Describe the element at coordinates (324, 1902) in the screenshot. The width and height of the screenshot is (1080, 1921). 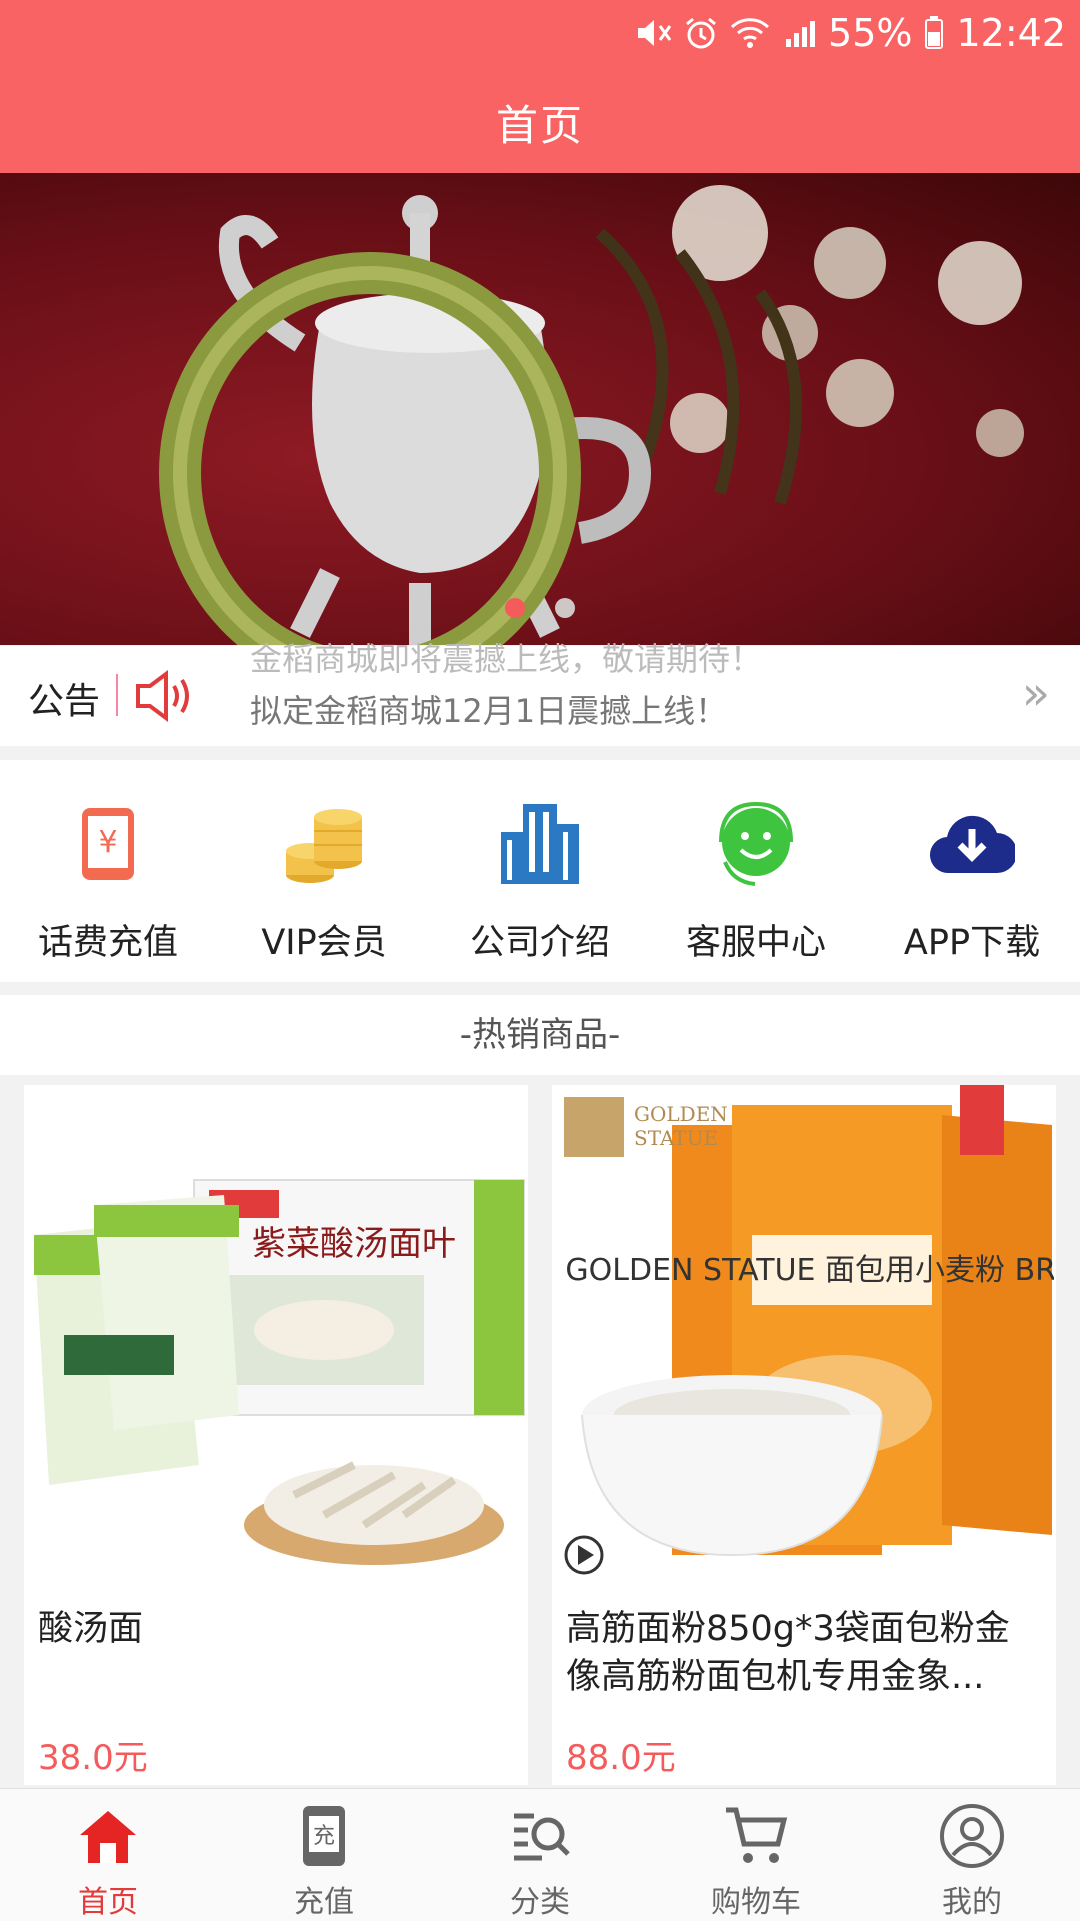
I see `tab-label: 充值` at that location.